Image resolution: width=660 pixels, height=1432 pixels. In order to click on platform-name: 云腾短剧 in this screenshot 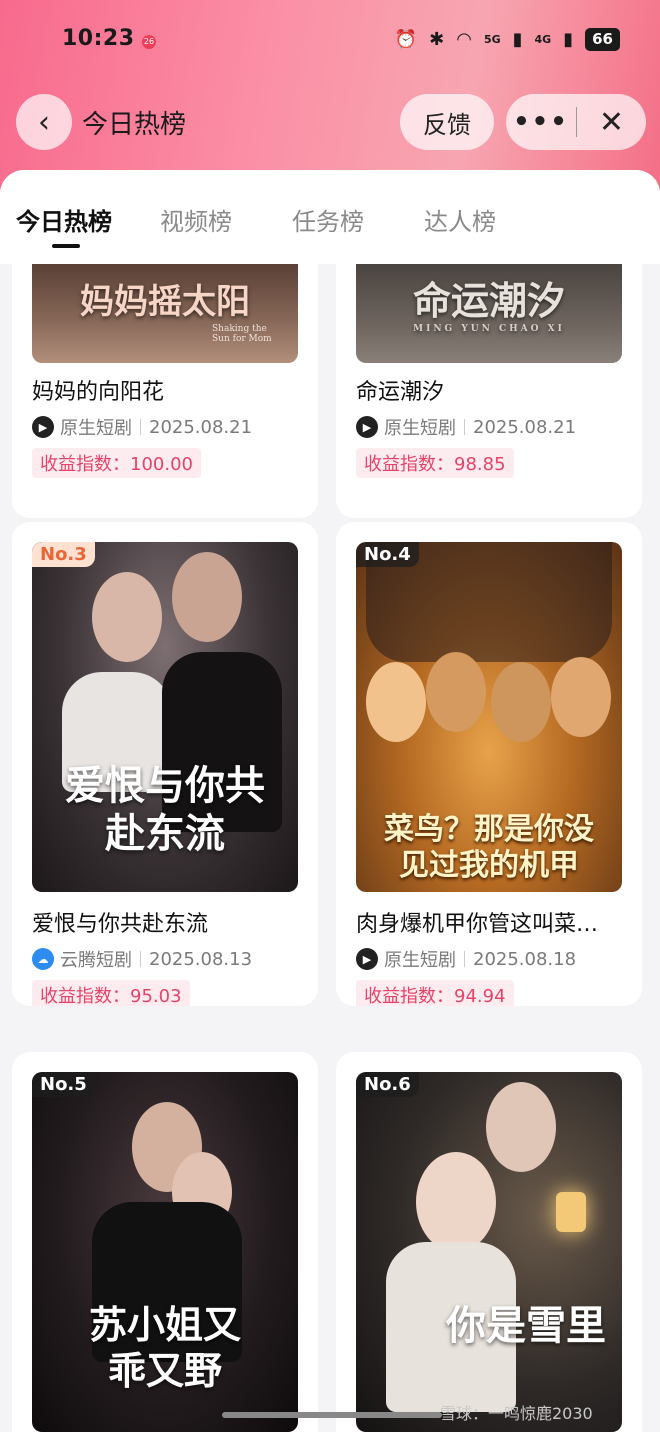, I will do `click(96, 960)`.